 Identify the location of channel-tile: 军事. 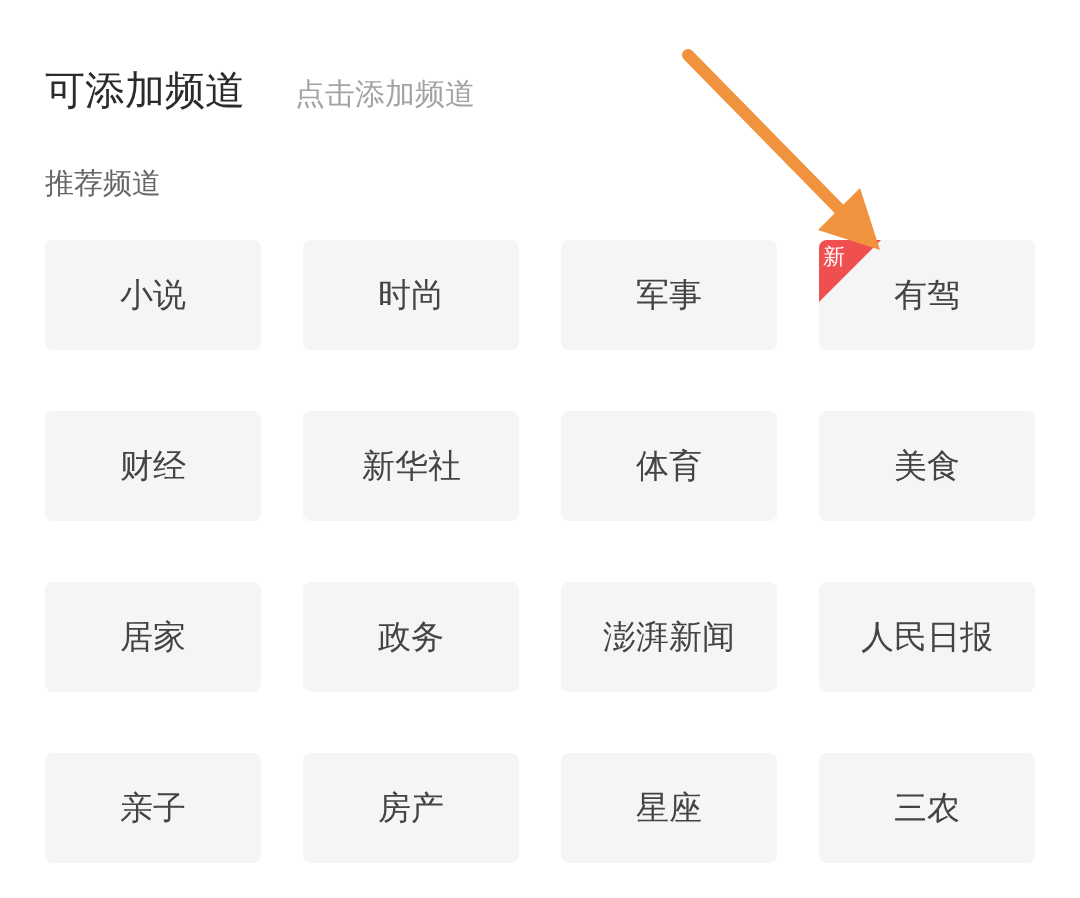
(669, 295).